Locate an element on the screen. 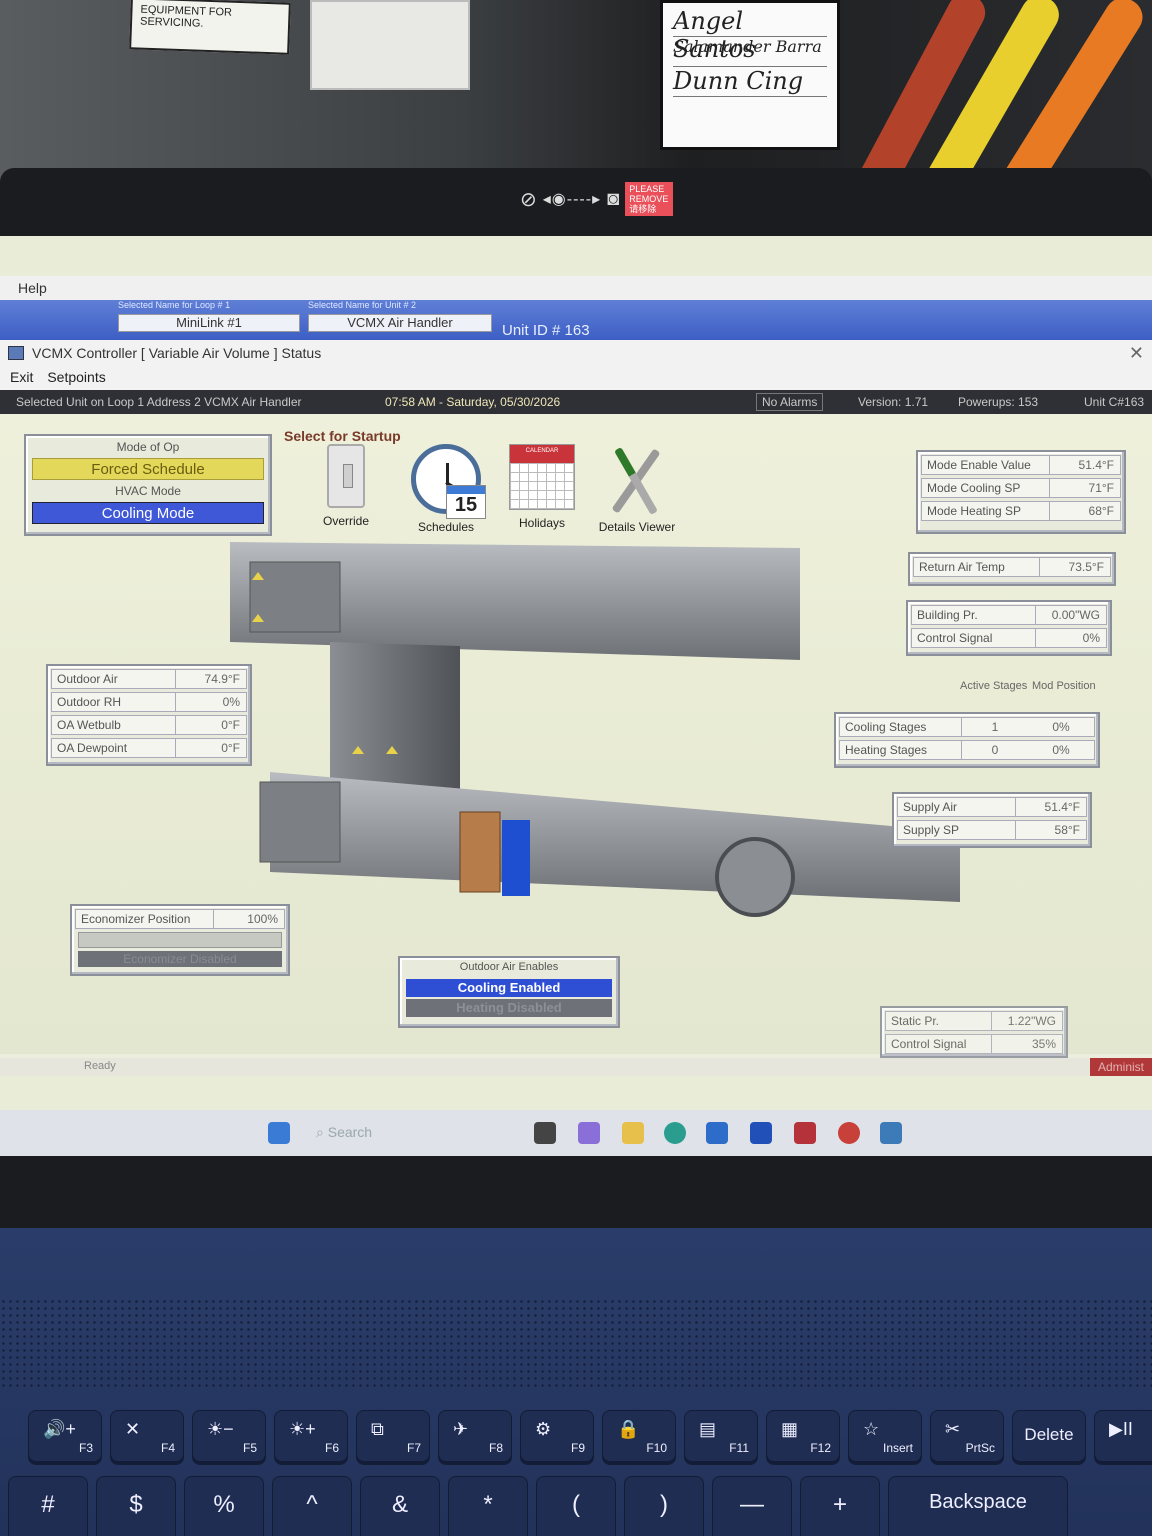  fkey-media: ▶II is located at coordinates (1123, 1436).